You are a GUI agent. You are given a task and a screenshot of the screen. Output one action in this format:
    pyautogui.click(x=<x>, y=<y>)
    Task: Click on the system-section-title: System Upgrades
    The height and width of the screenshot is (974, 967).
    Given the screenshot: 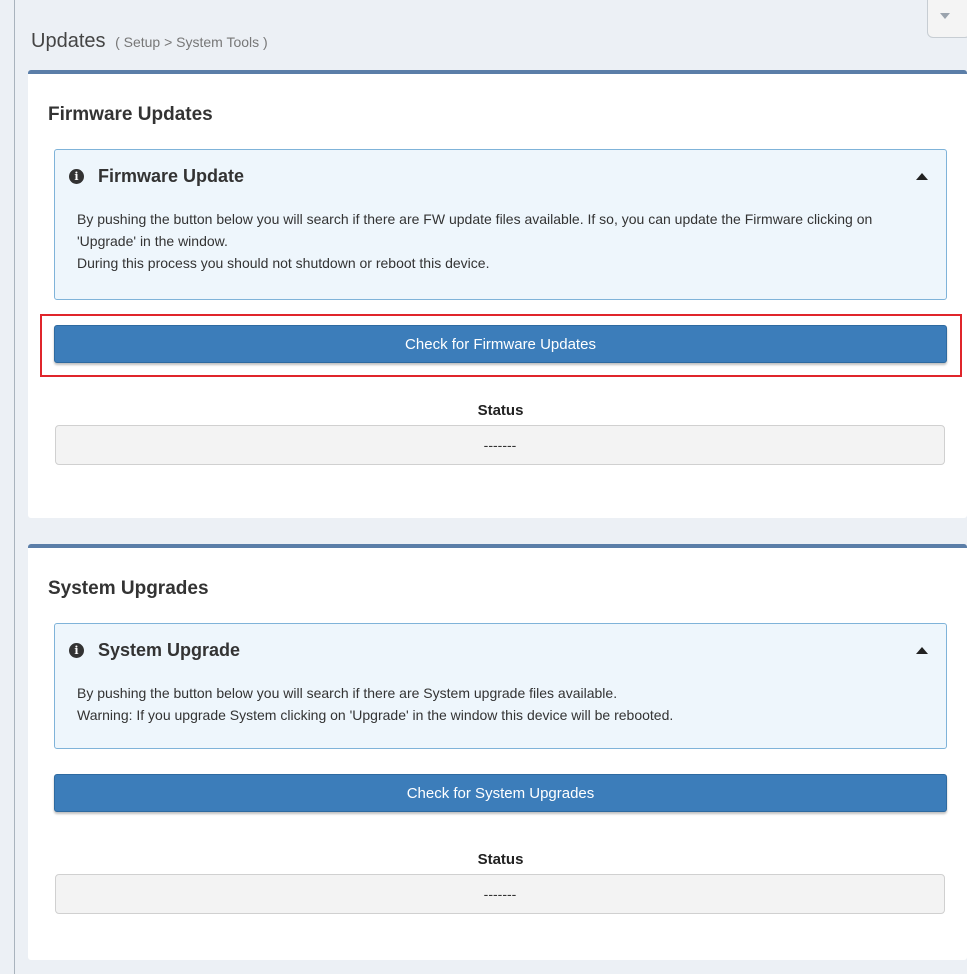 What is the action you would take?
    pyautogui.click(x=128, y=588)
    